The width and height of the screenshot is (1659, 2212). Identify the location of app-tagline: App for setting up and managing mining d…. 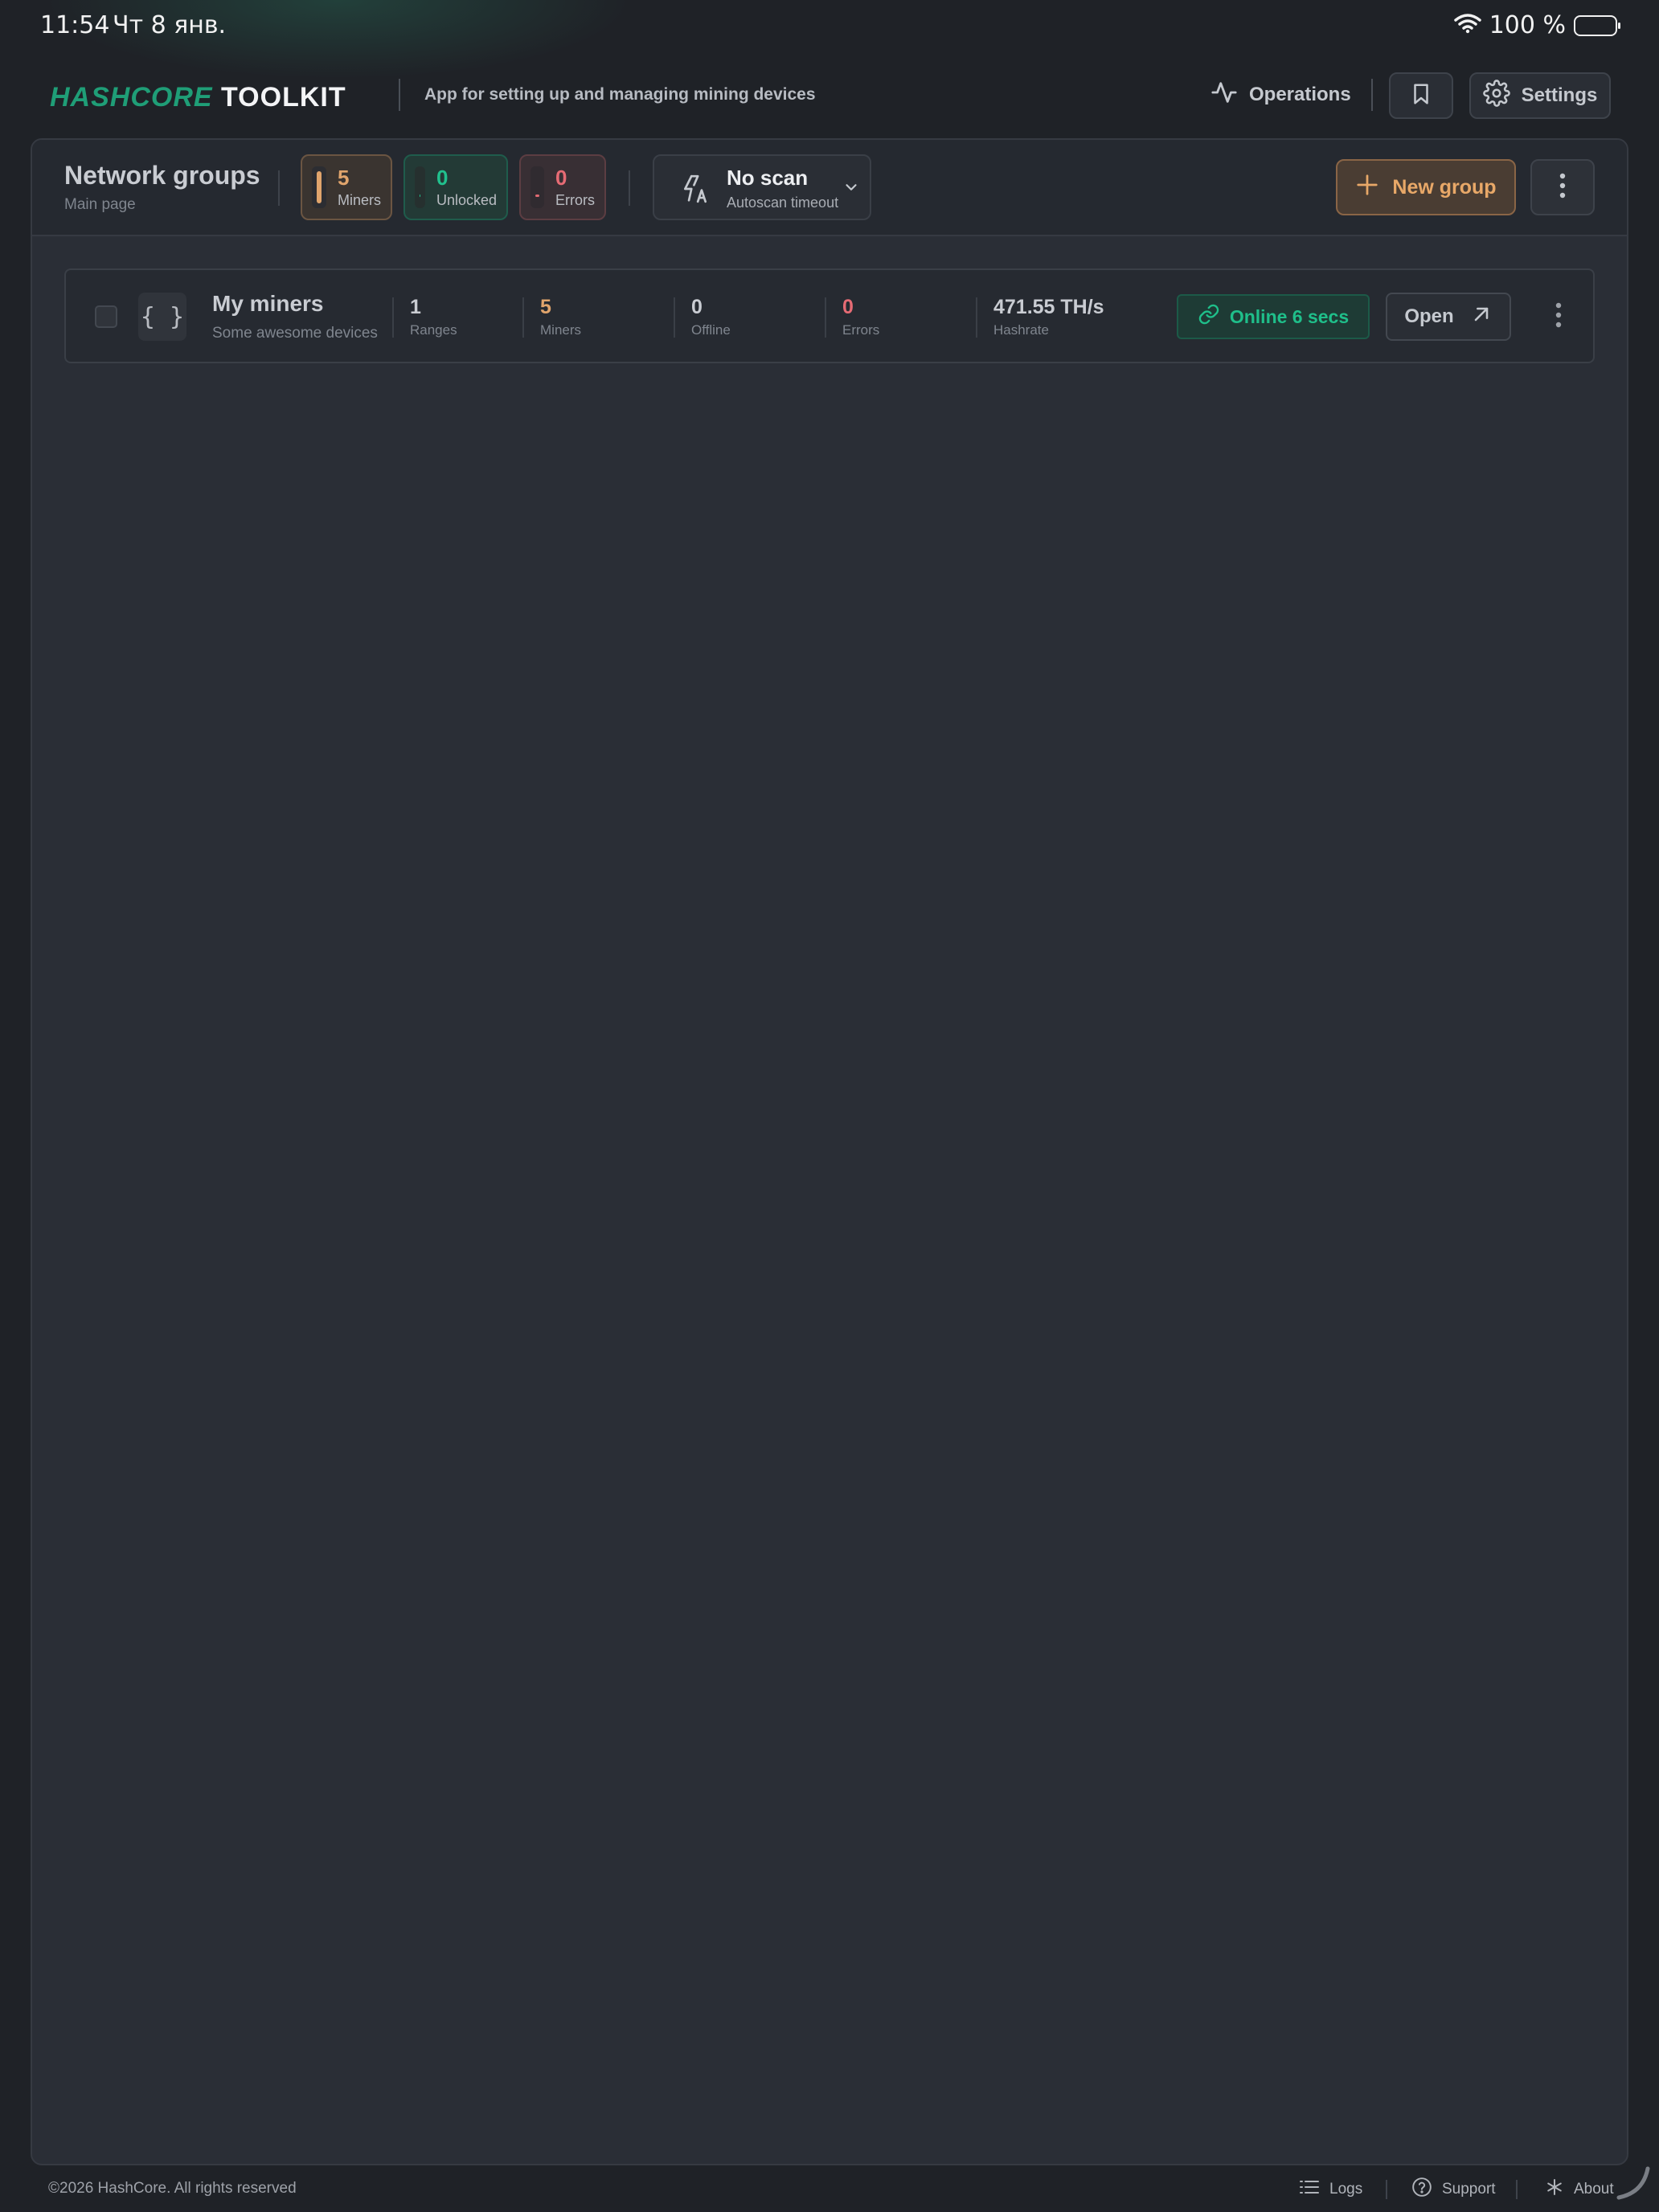
(620, 94).